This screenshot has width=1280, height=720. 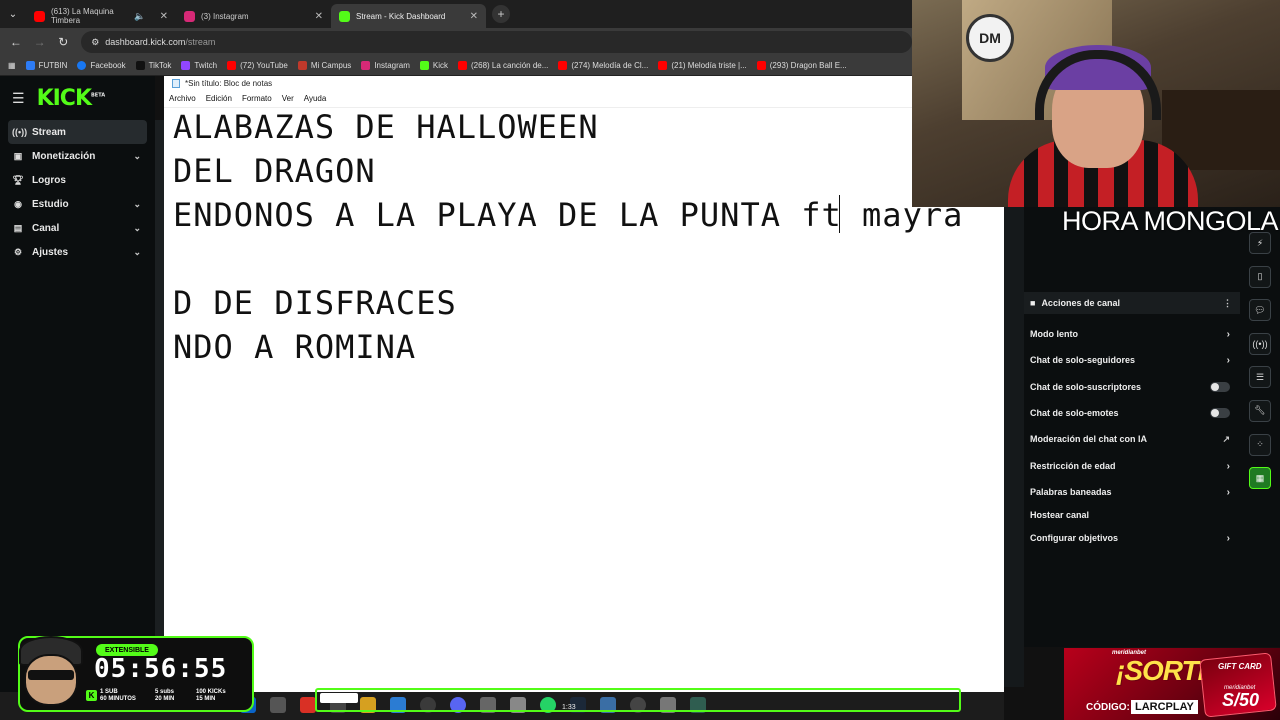 I want to click on action-hostear-canal: Hostear canal, so click(x=1130, y=515).